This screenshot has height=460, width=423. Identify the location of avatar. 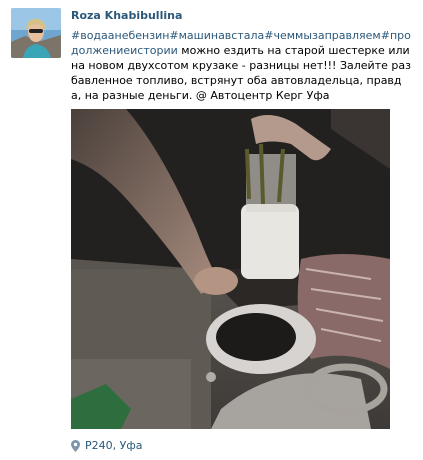
(36, 33).